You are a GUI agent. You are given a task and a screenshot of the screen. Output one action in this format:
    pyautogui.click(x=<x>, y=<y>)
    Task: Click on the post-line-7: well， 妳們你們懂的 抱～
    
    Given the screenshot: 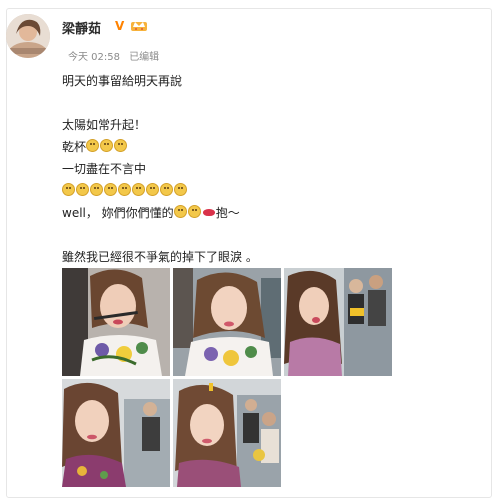 What is the action you would take?
    pyautogui.click(x=262, y=213)
    